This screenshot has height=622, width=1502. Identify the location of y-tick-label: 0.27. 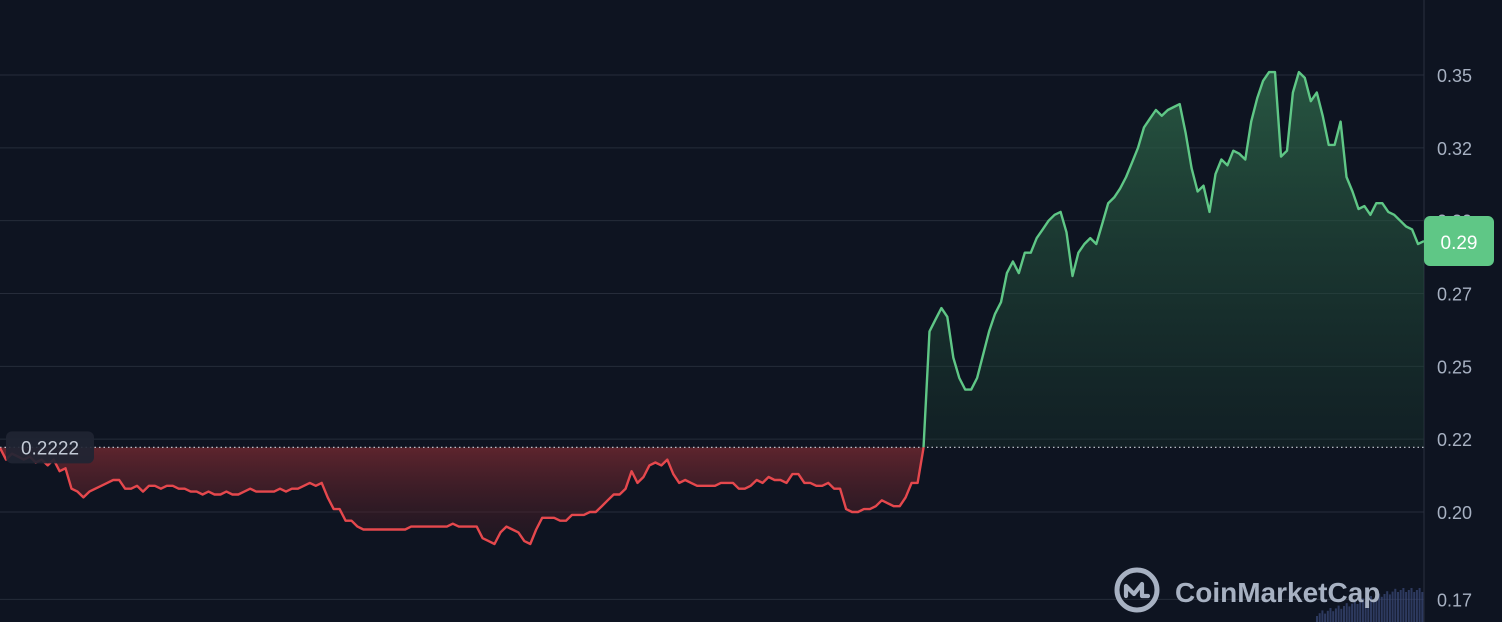
(1454, 295).